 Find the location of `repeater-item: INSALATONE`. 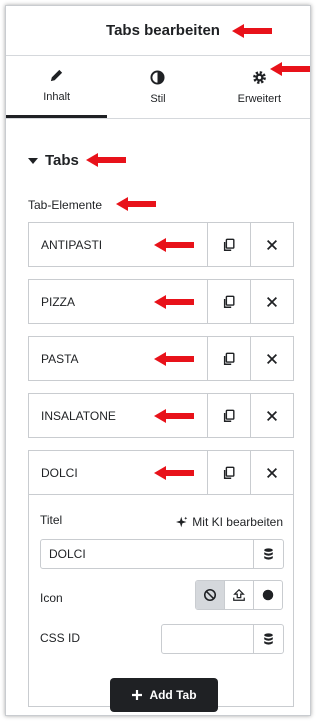

repeater-item: INSALATONE is located at coordinates (161, 415).